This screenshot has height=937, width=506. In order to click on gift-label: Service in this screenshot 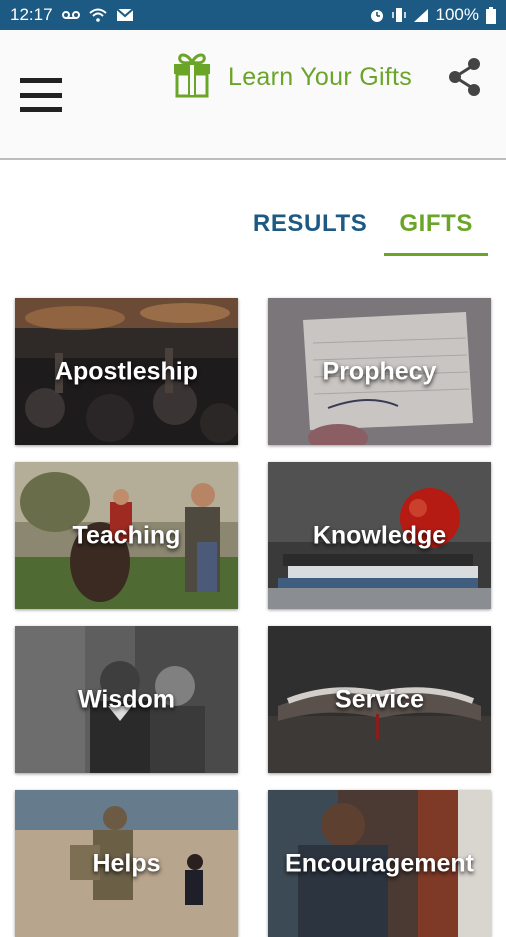, I will do `click(379, 699)`.